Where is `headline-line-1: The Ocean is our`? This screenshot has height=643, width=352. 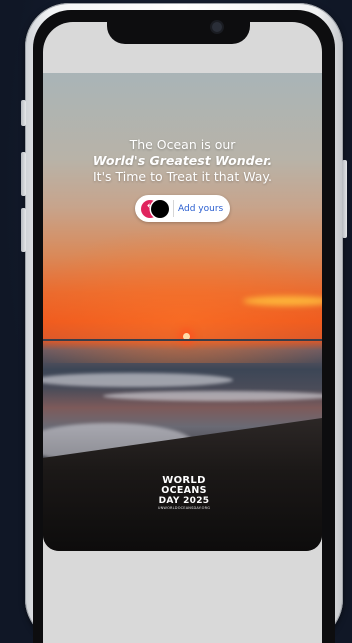 headline-line-1: The Ocean is our is located at coordinates (182, 144).